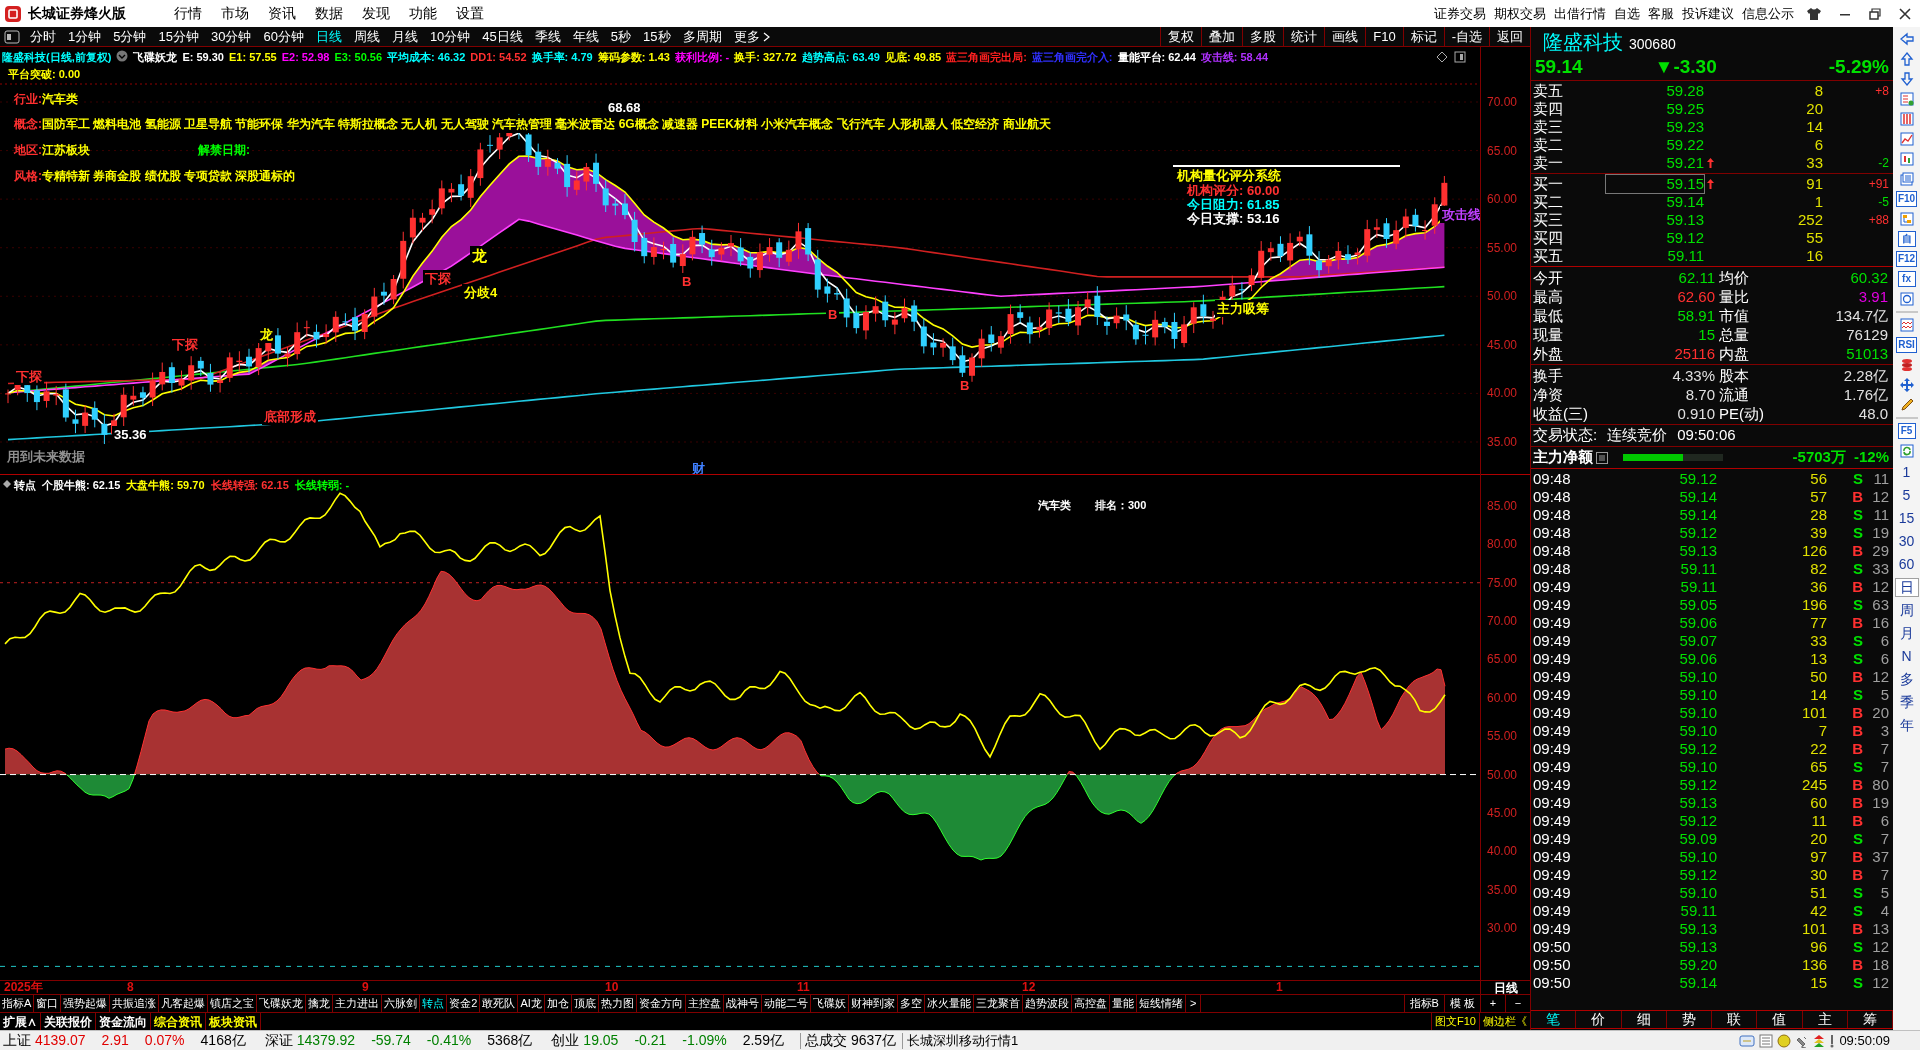 The image size is (1920, 1050). Describe the element at coordinates (122, 56) in the screenshot. I see `chevron-down-icon` at that location.